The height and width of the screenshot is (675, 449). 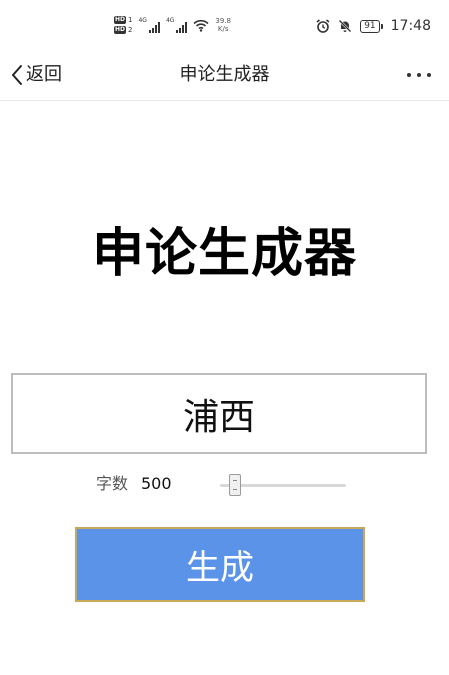 I want to click on hd-indicator-2: HD 2, so click(x=123, y=30).